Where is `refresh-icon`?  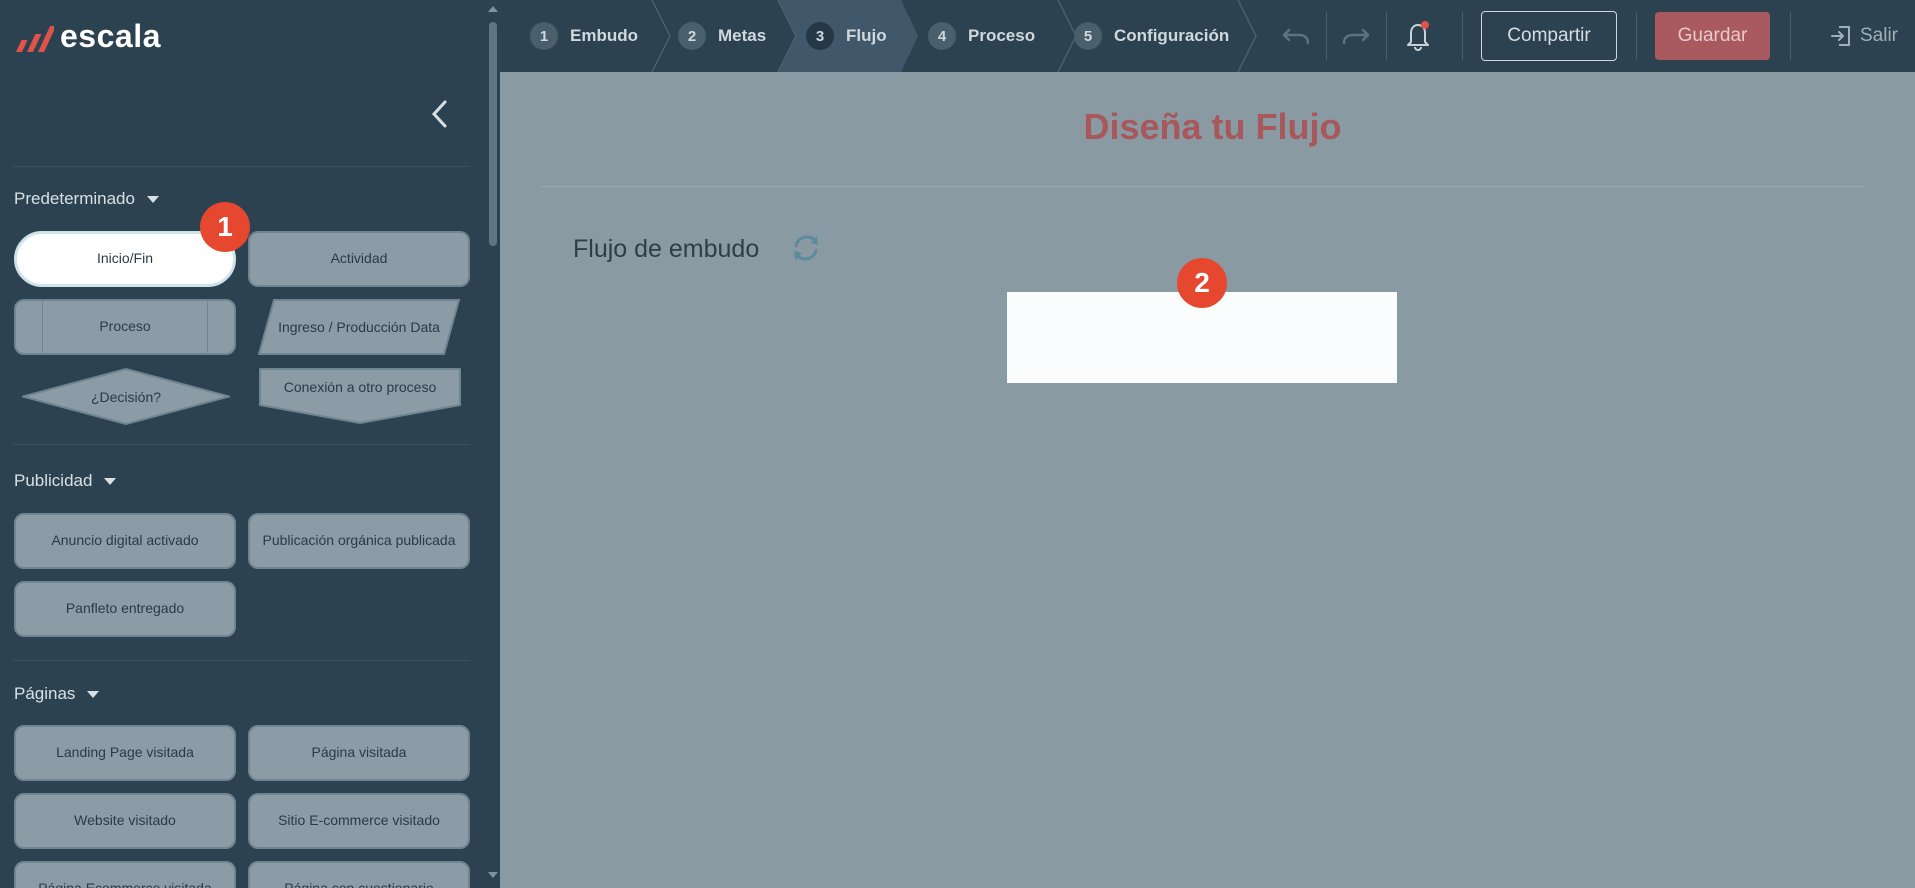 refresh-icon is located at coordinates (806, 248).